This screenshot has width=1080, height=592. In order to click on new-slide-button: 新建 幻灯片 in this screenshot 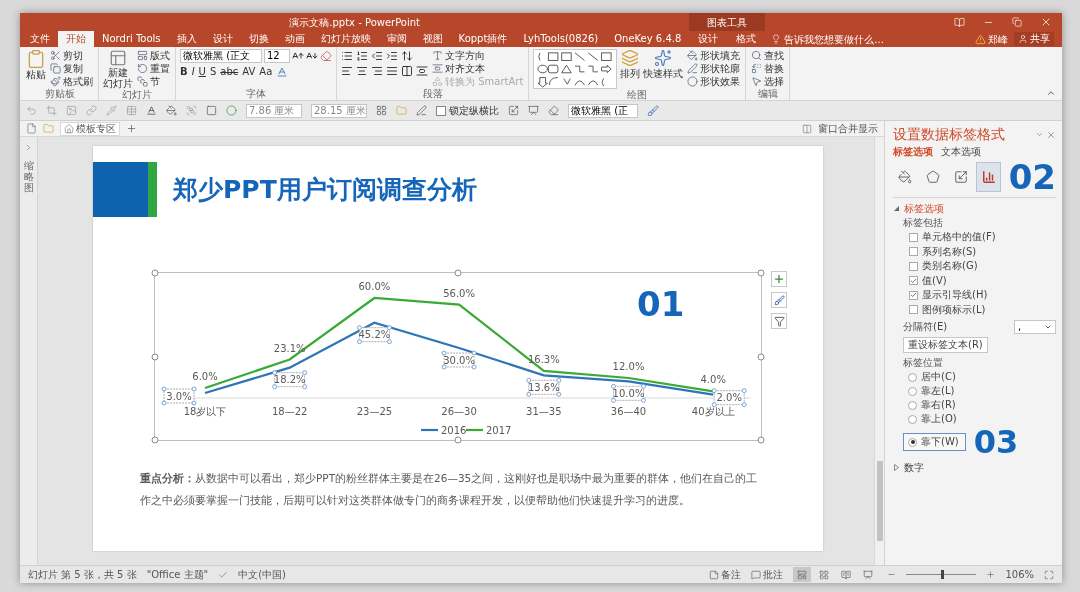, I will do `click(118, 69)`.